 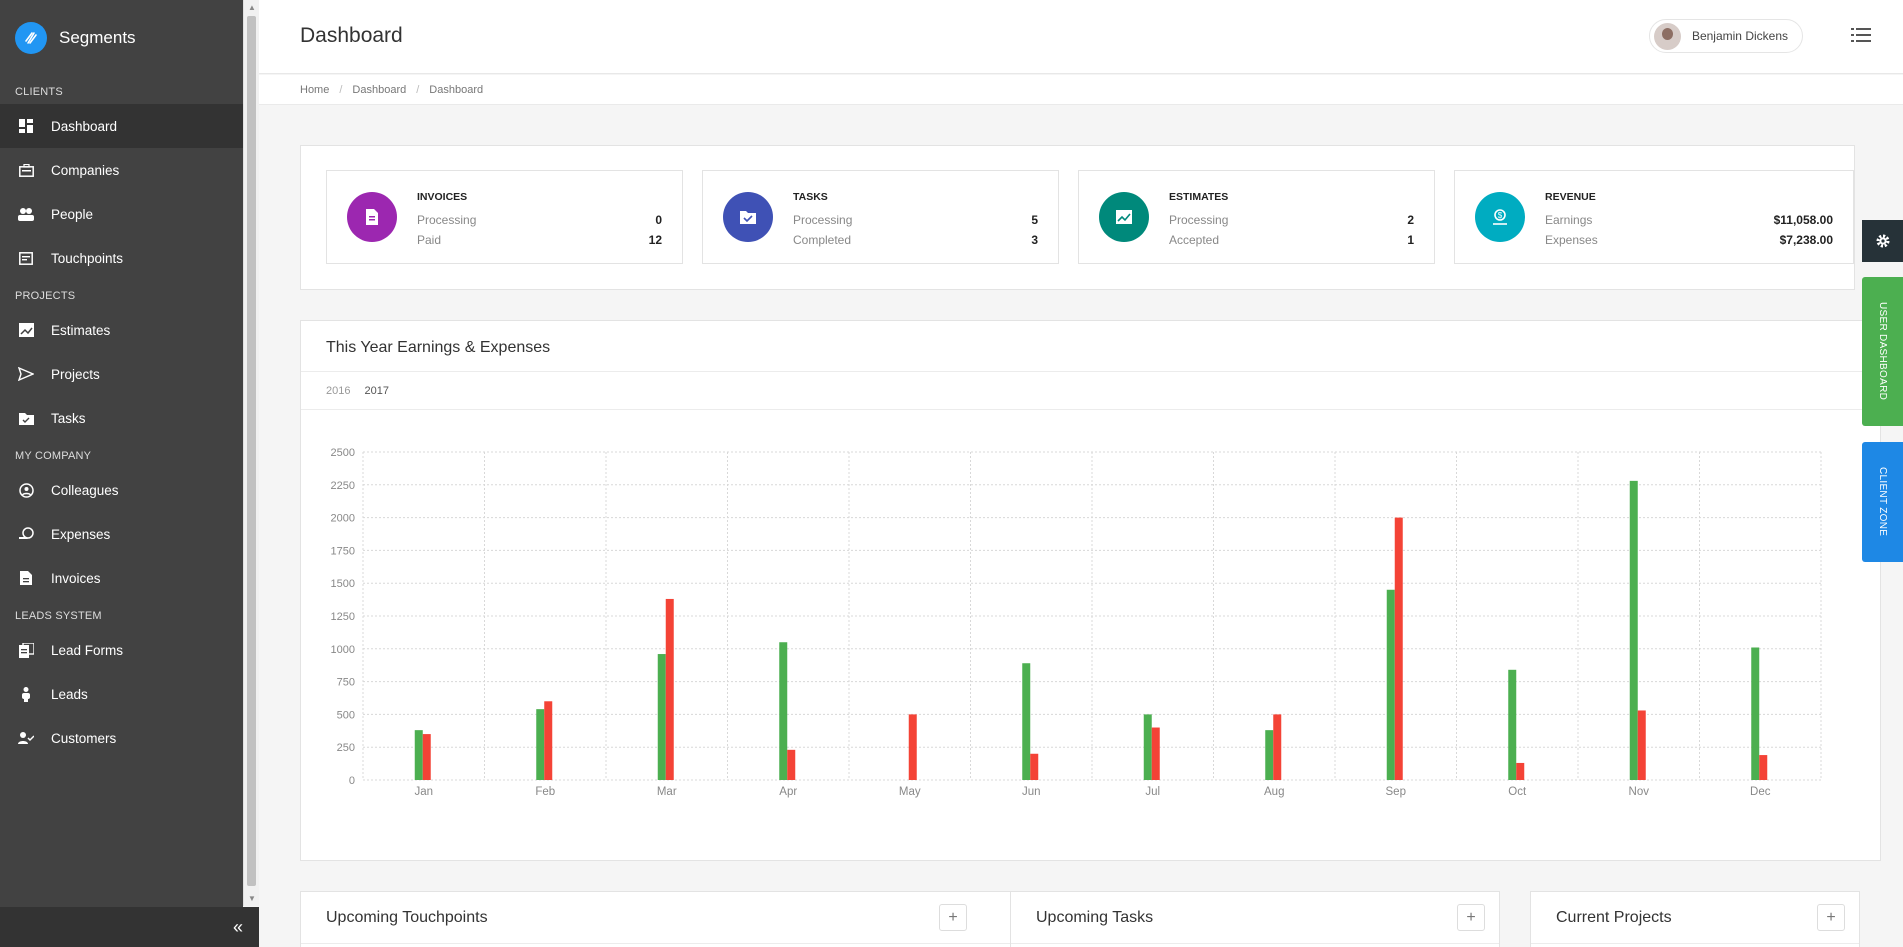 I want to click on sidebar-item-estimates: Estimates, so click(x=121, y=330).